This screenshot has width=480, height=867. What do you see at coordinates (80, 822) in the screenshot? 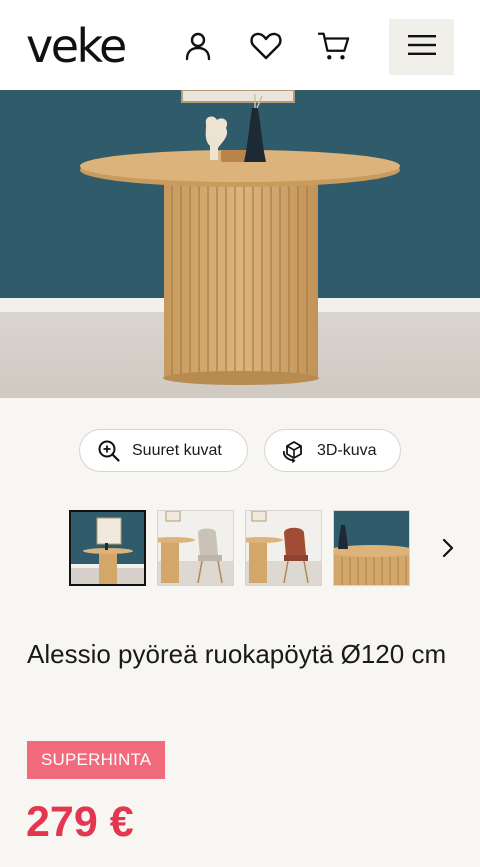
I see `product-price: 279 €` at bounding box center [80, 822].